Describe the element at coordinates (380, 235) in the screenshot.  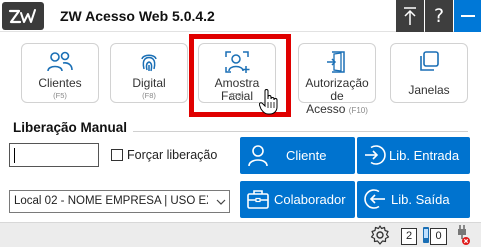
I see `gear-icon` at that location.